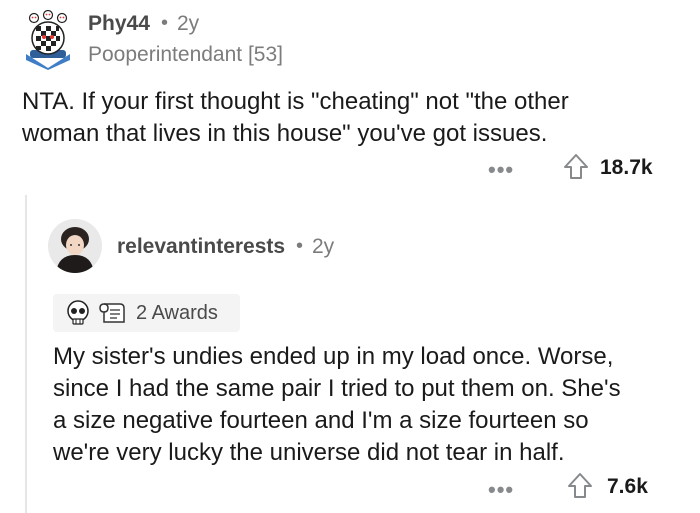 This screenshot has width=700, height=513. Describe the element at coordinates (177, 313) in the screenshot. I see `awards-count: 2 Awards` at that location.